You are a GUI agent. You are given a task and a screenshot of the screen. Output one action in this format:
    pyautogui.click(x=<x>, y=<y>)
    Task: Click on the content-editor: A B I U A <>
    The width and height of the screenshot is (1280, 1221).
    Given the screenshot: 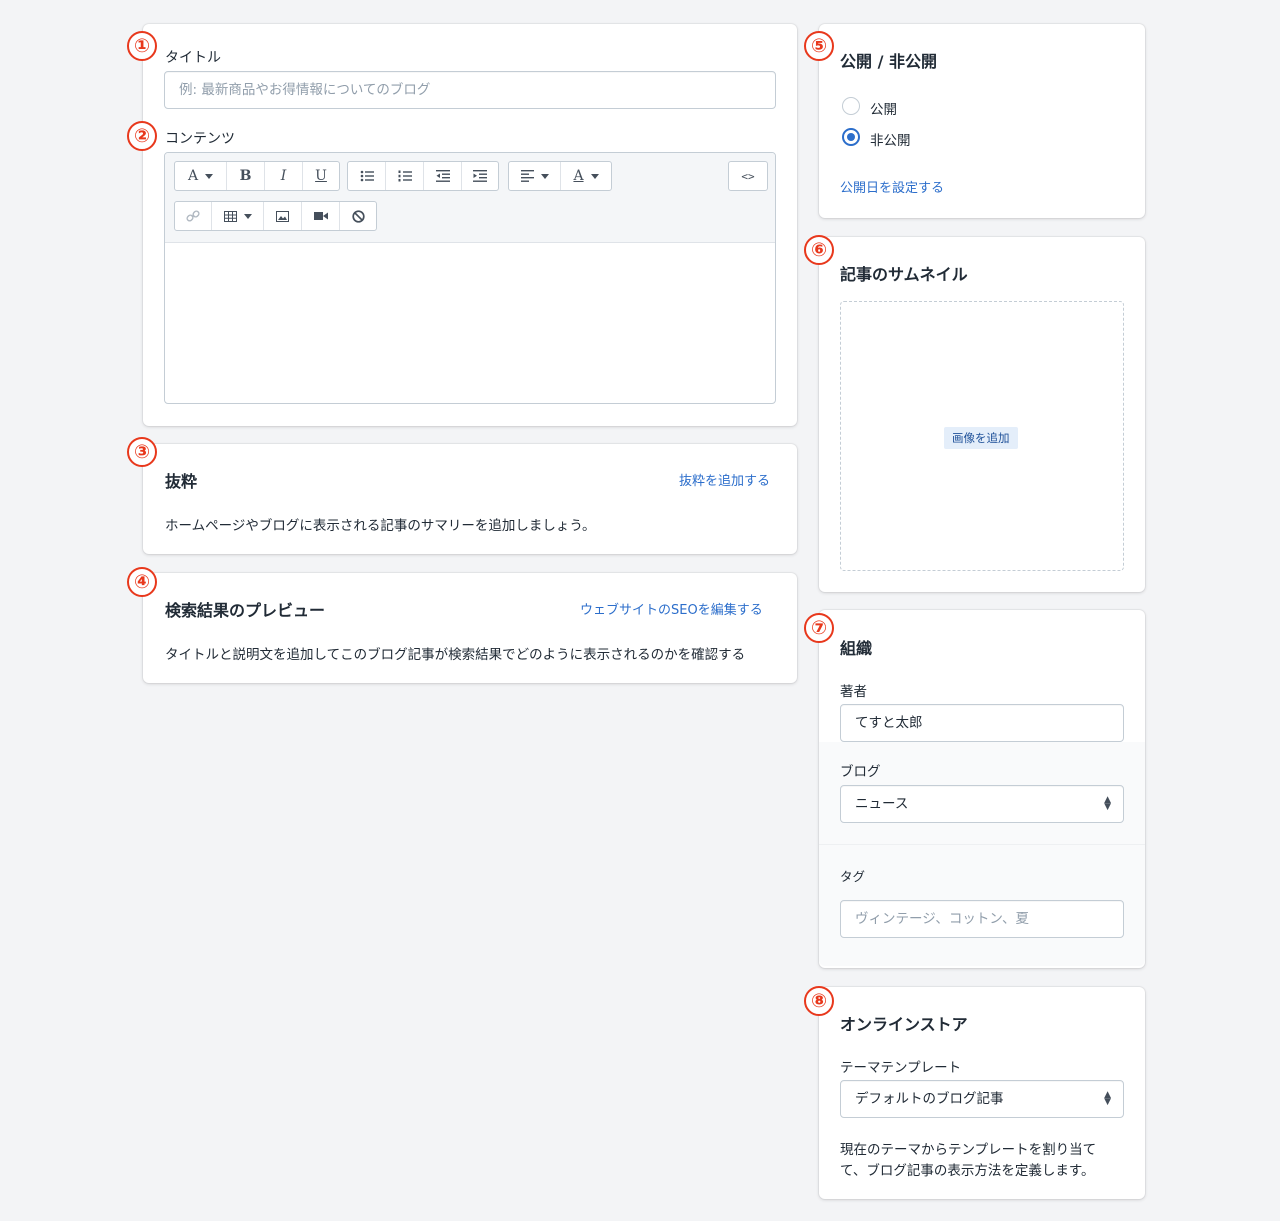 What is the action you would take?
    pyautogui.click(x=470, y=278)
    